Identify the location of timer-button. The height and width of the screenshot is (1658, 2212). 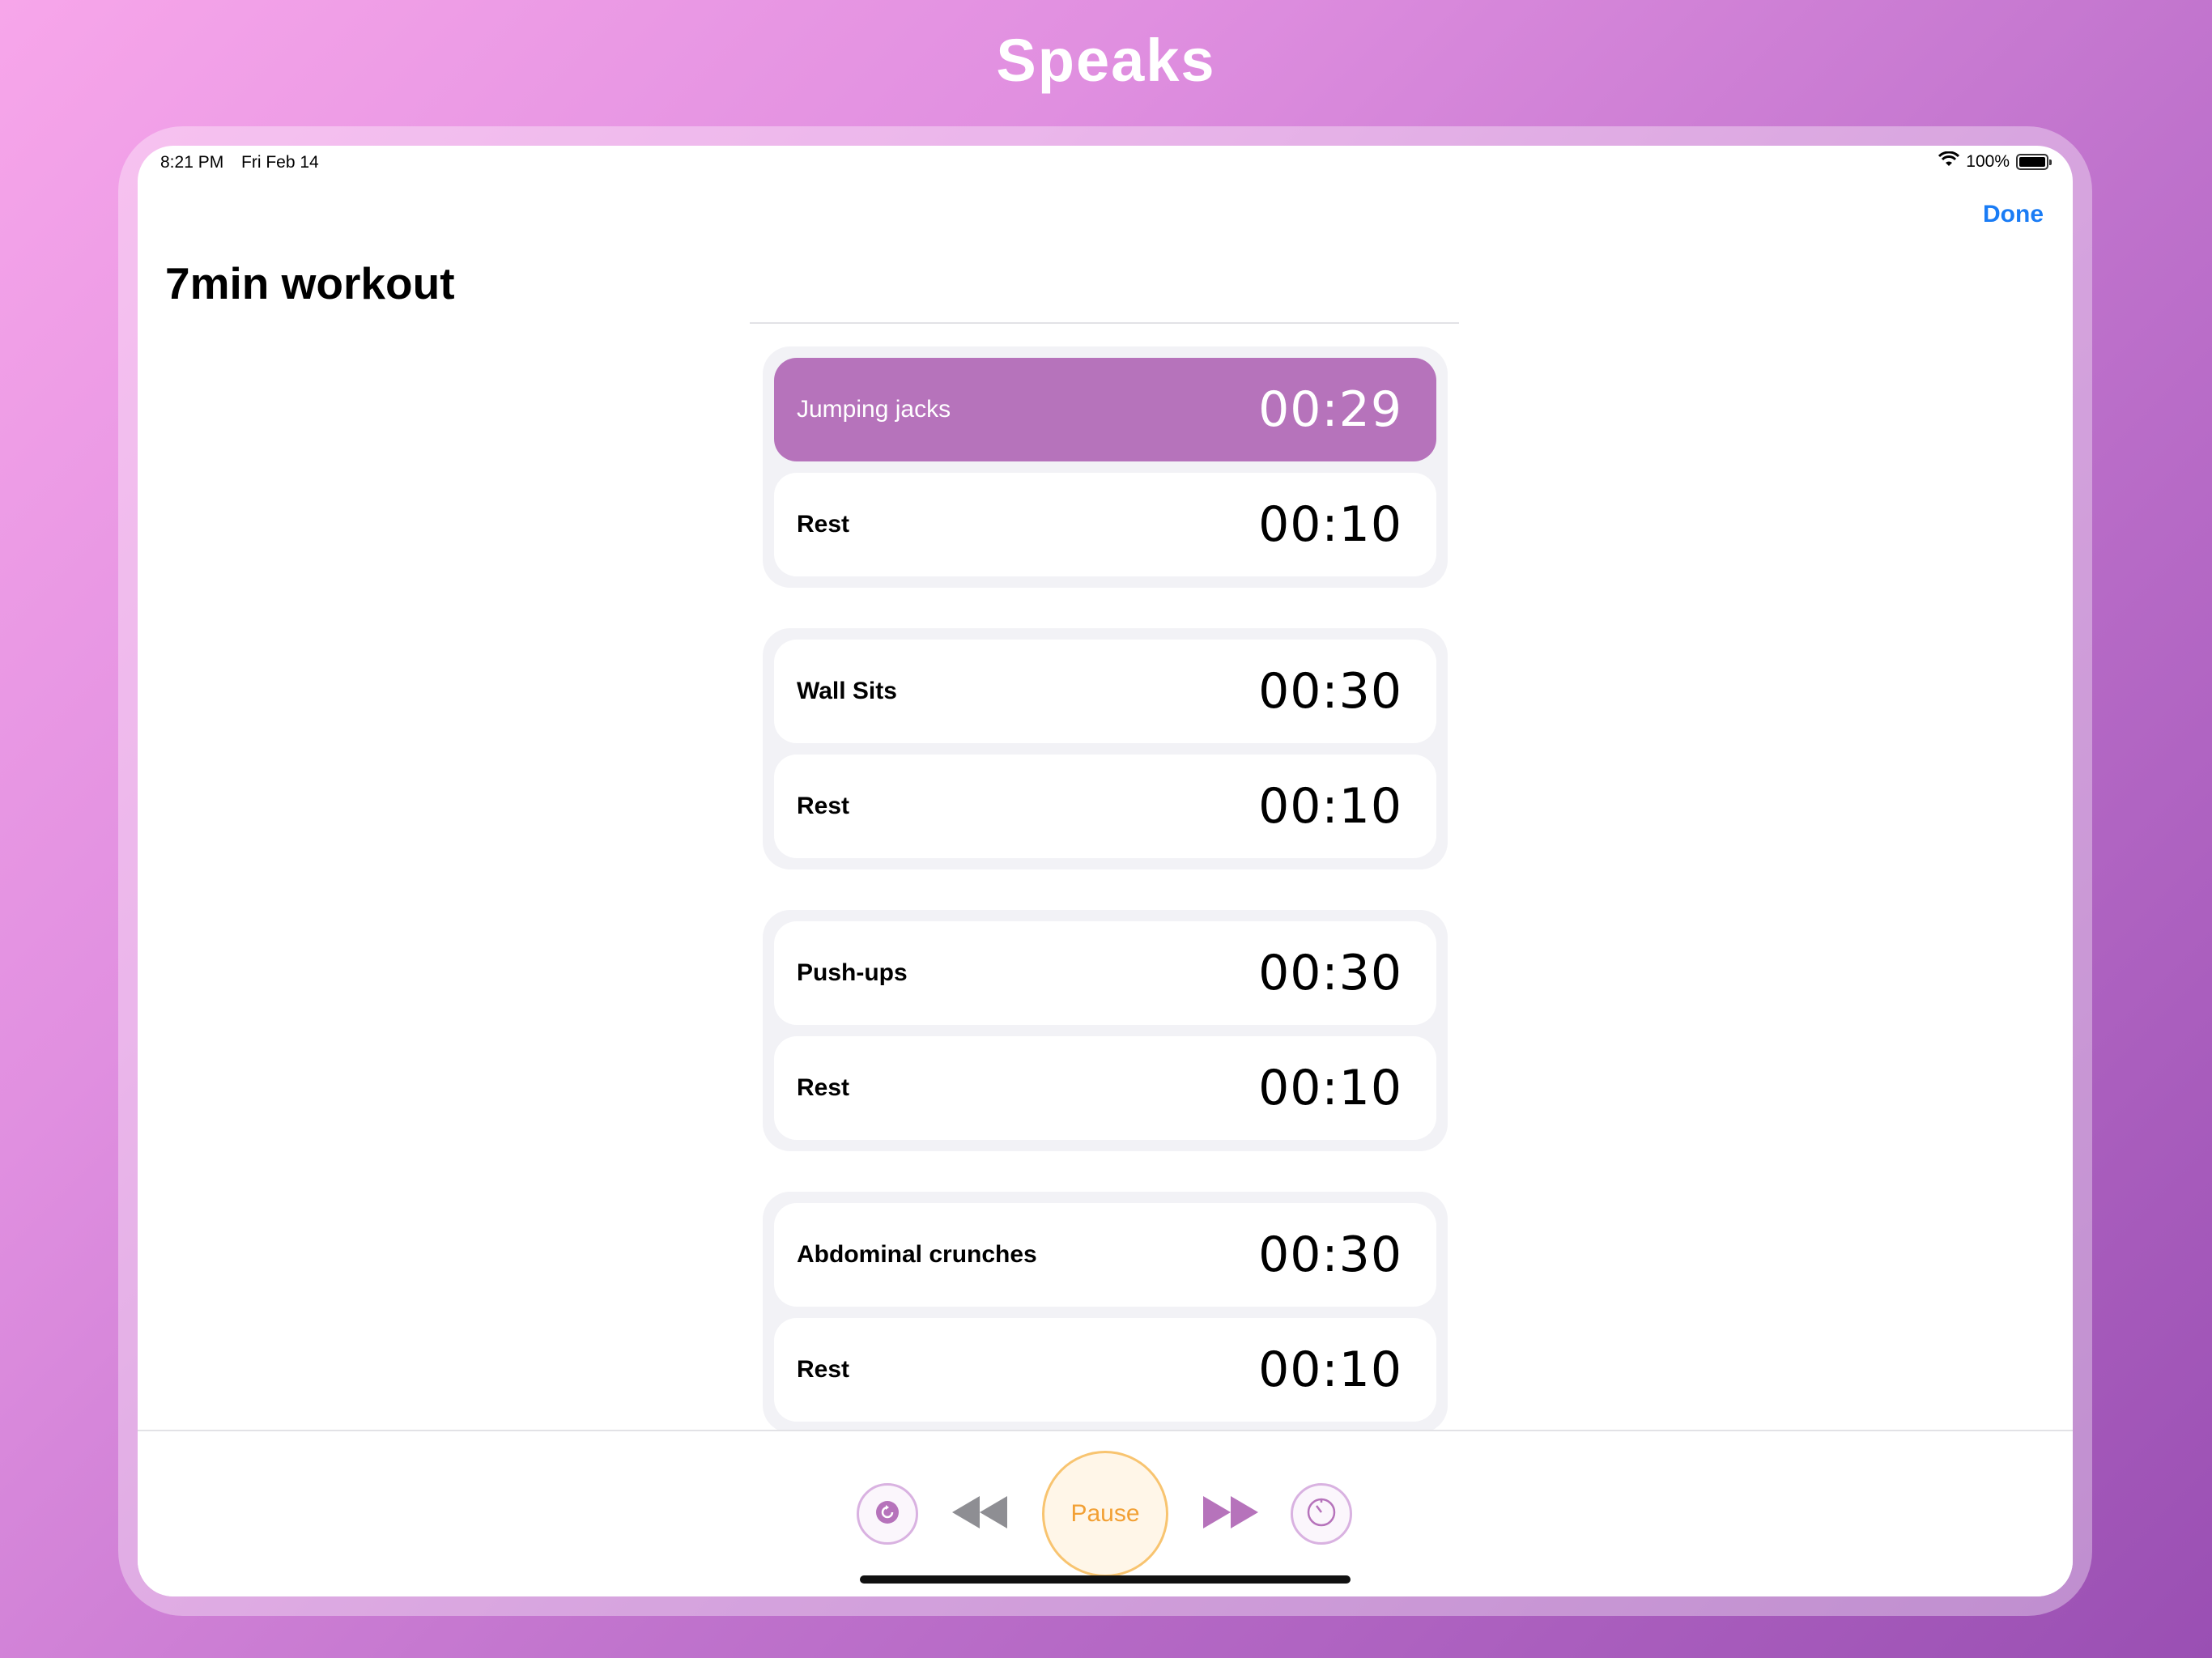
(1322, 1514).